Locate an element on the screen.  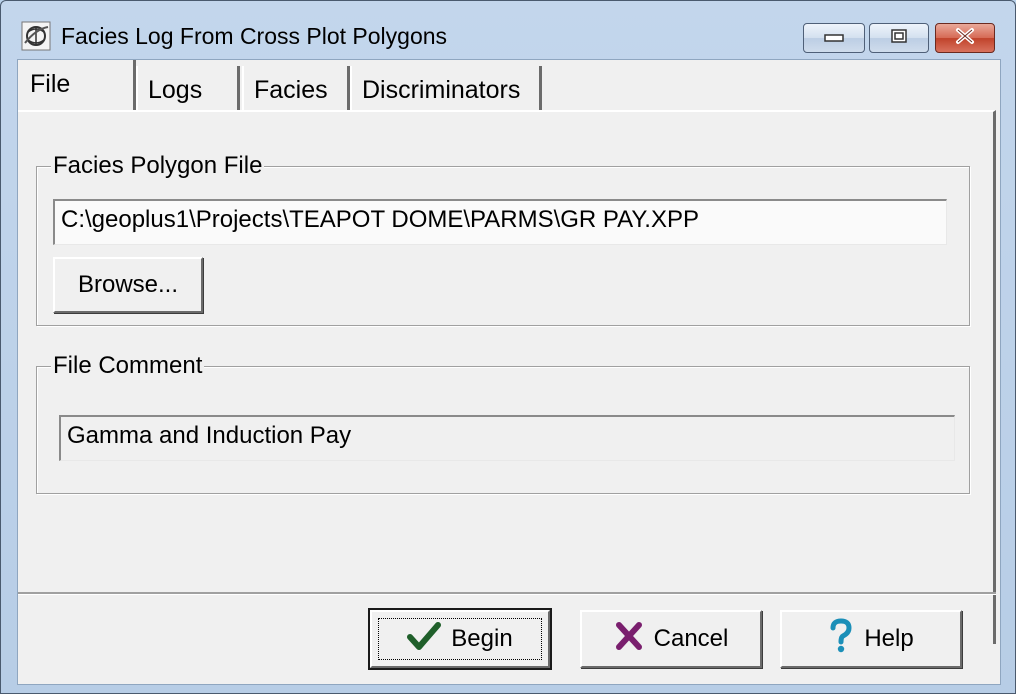
tab-label: Logs is located at coordinates (175, 90).